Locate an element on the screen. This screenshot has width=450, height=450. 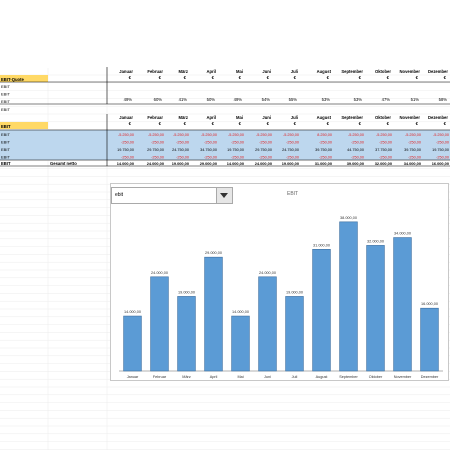
quote-percent-cell: 51% is located at coordinates (415, 99).